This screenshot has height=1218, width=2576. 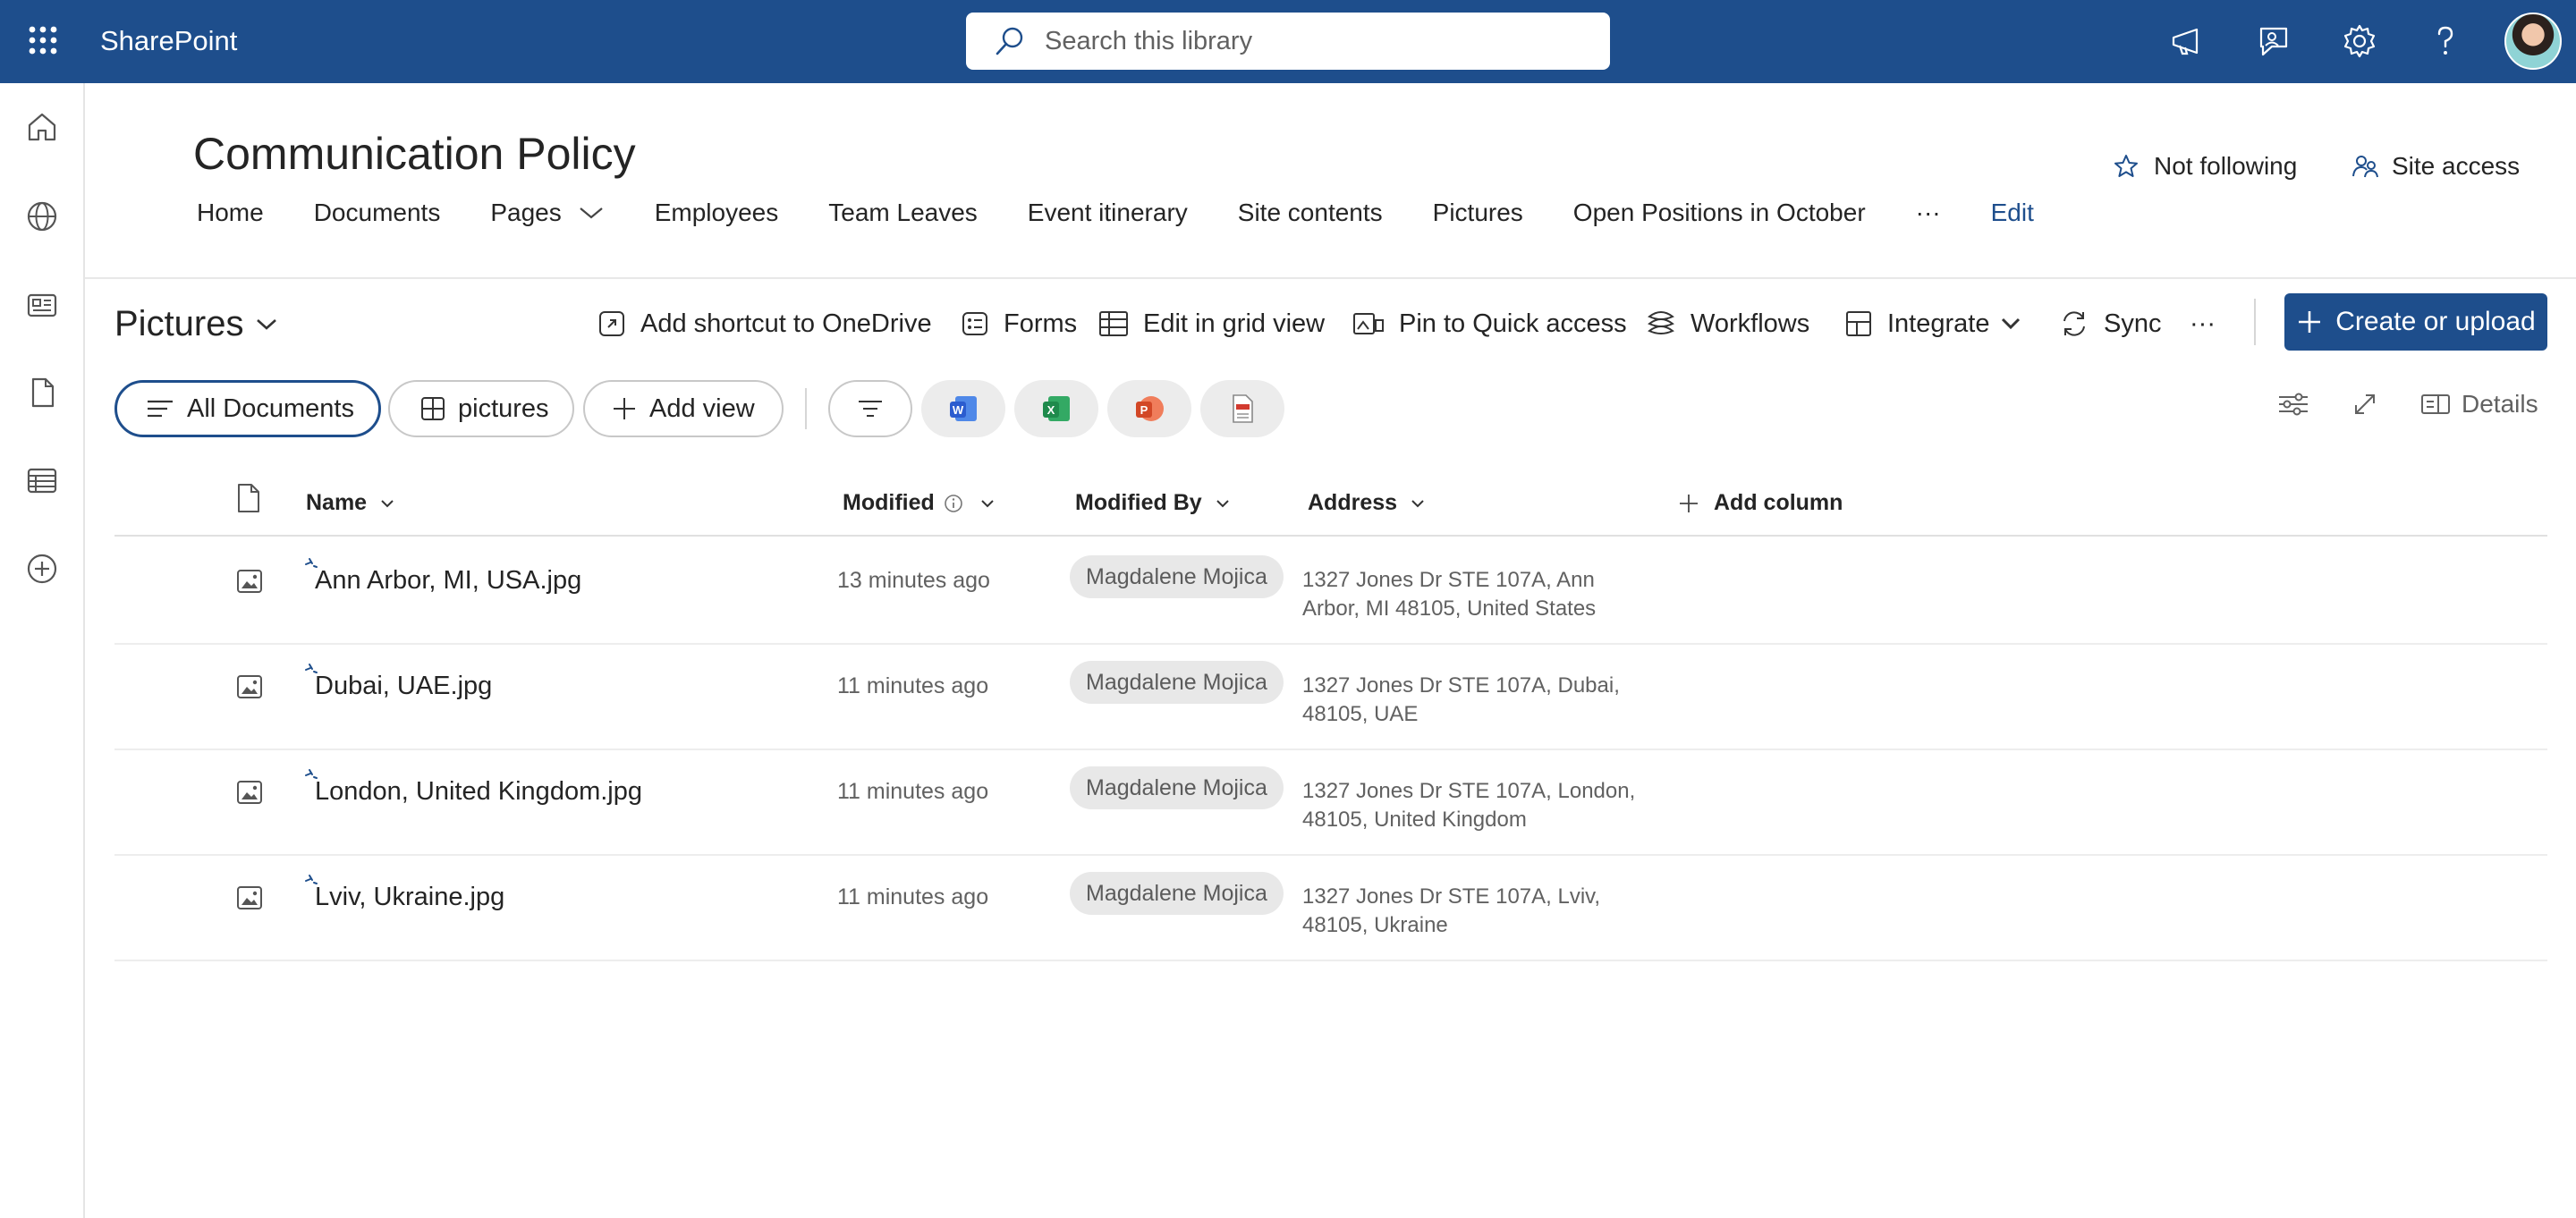 I want to click on add-shortcut-button: Add shortcut to OneDrive, so click(x=764, y=324).